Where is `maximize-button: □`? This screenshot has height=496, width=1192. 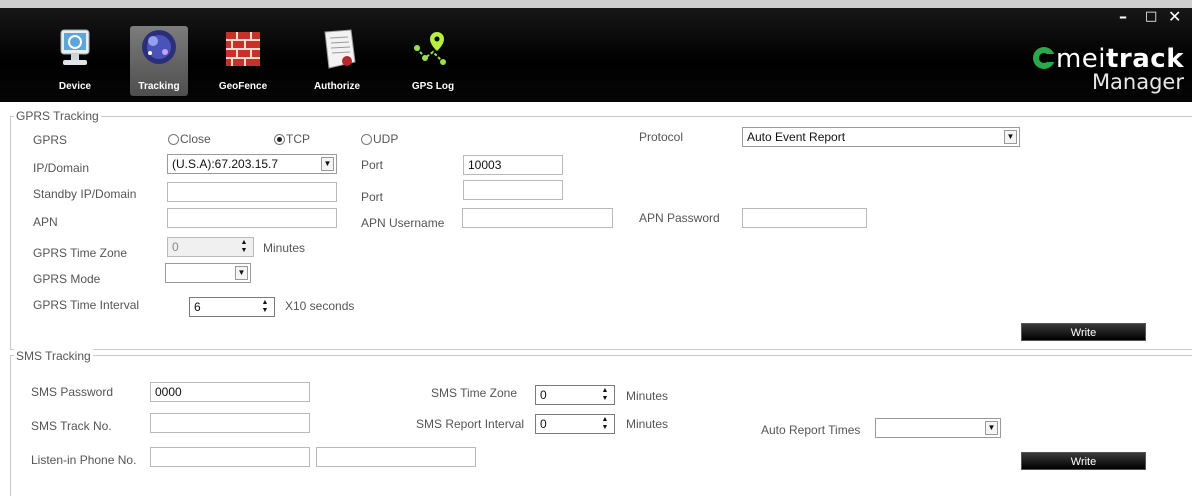 maximize-button: □ is located at coordinates (1151, 17).